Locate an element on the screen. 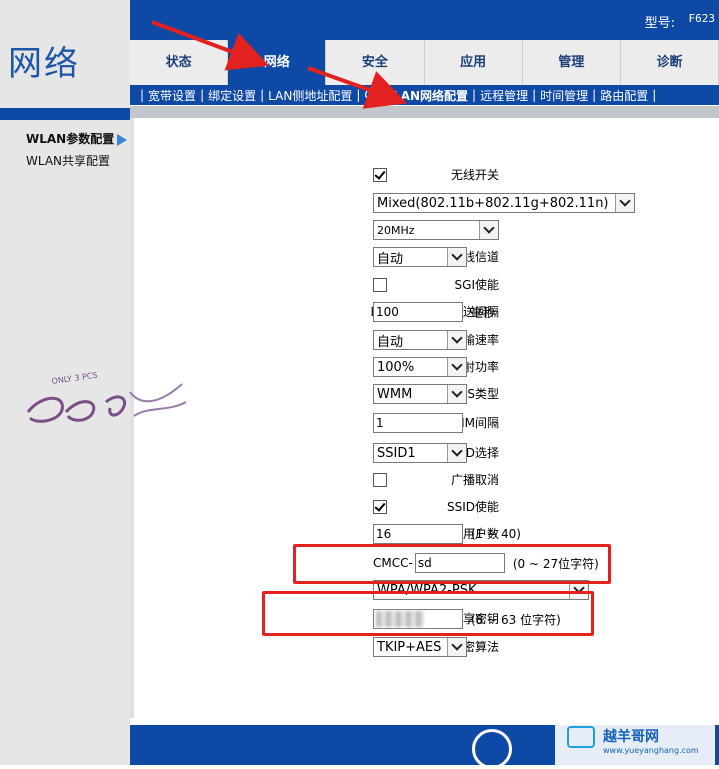 Image resolution: width=719 pixels, height=769 pixels. qos-type-value: WMM is located at coordinates (395, 394).